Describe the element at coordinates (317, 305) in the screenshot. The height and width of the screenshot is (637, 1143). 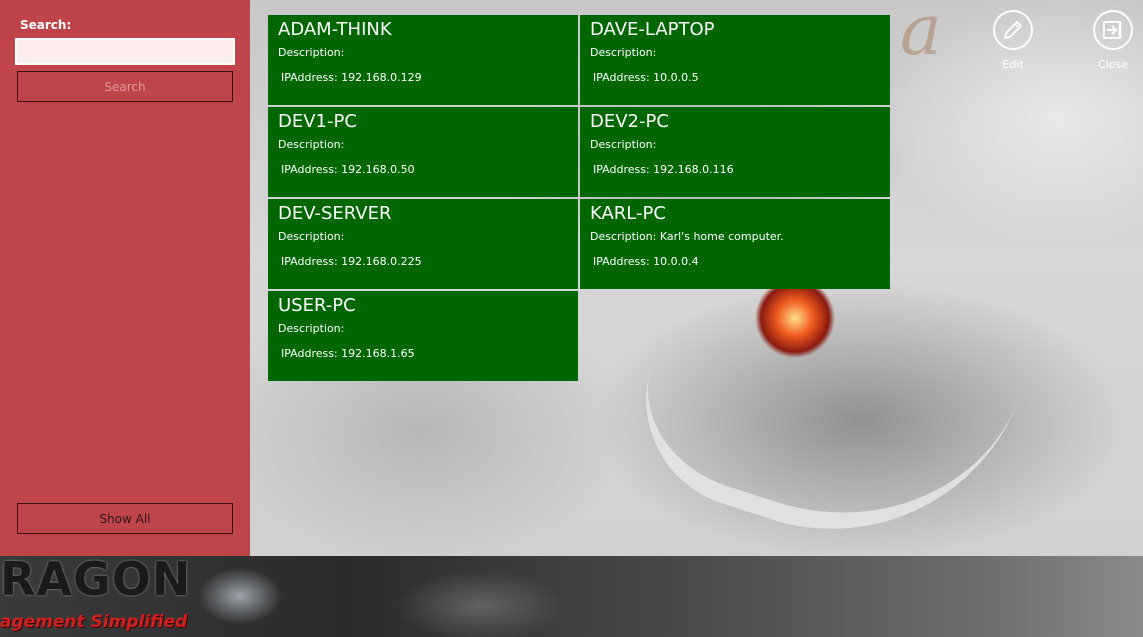
I see `device-name: USER-PC` at that location.